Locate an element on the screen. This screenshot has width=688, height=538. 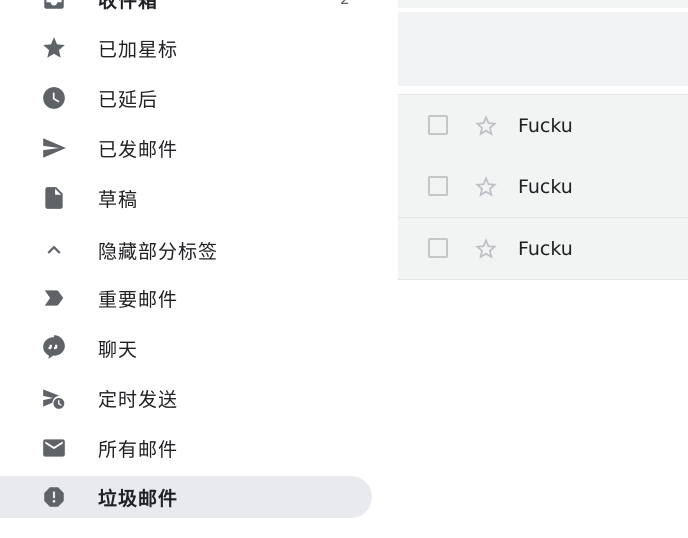
sidebar-item-less: 隐藏部分标签 is located at coordinates (186, 250).